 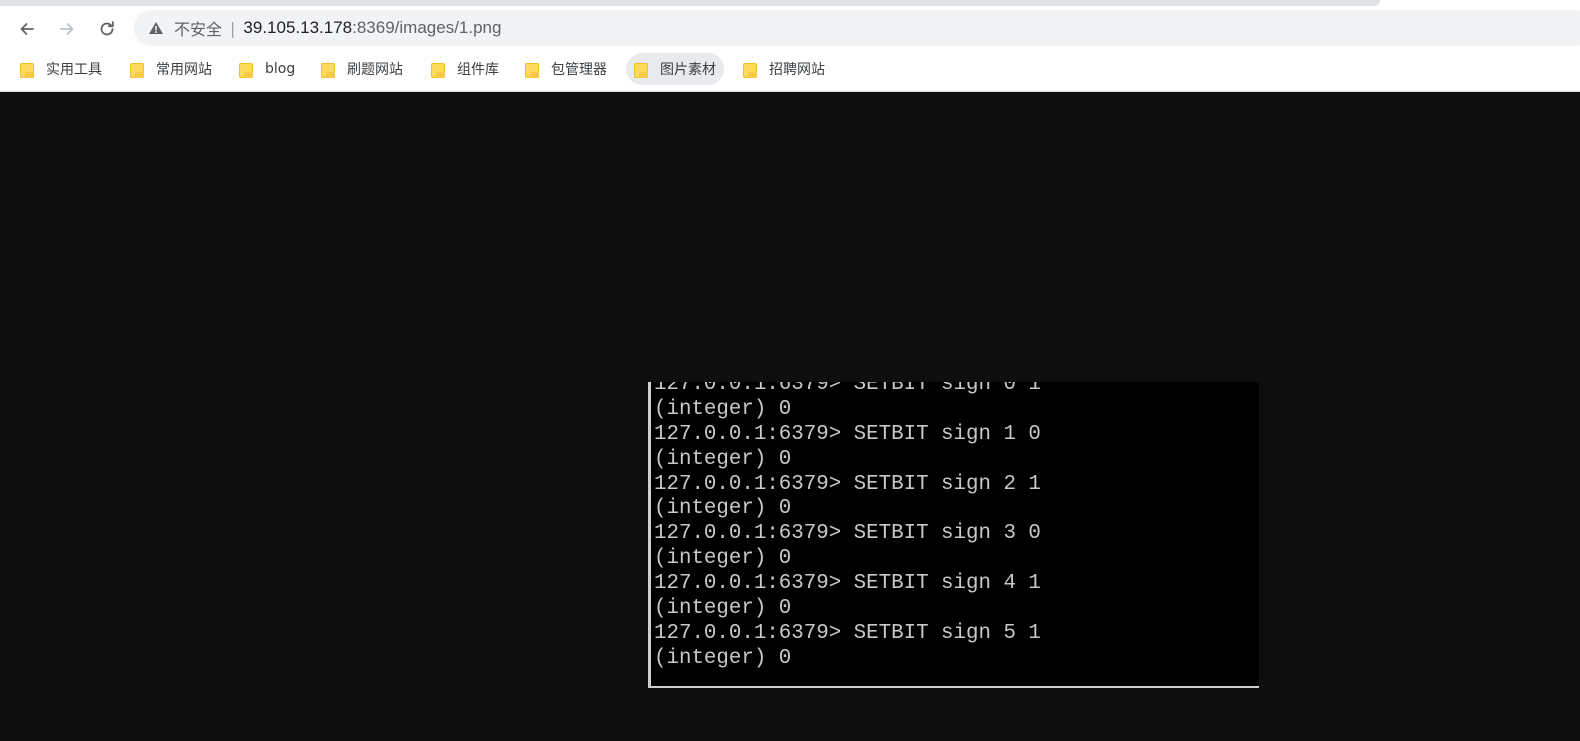 I want to click on bookmark-folder-blog: blog, so click(x=267, y=69).